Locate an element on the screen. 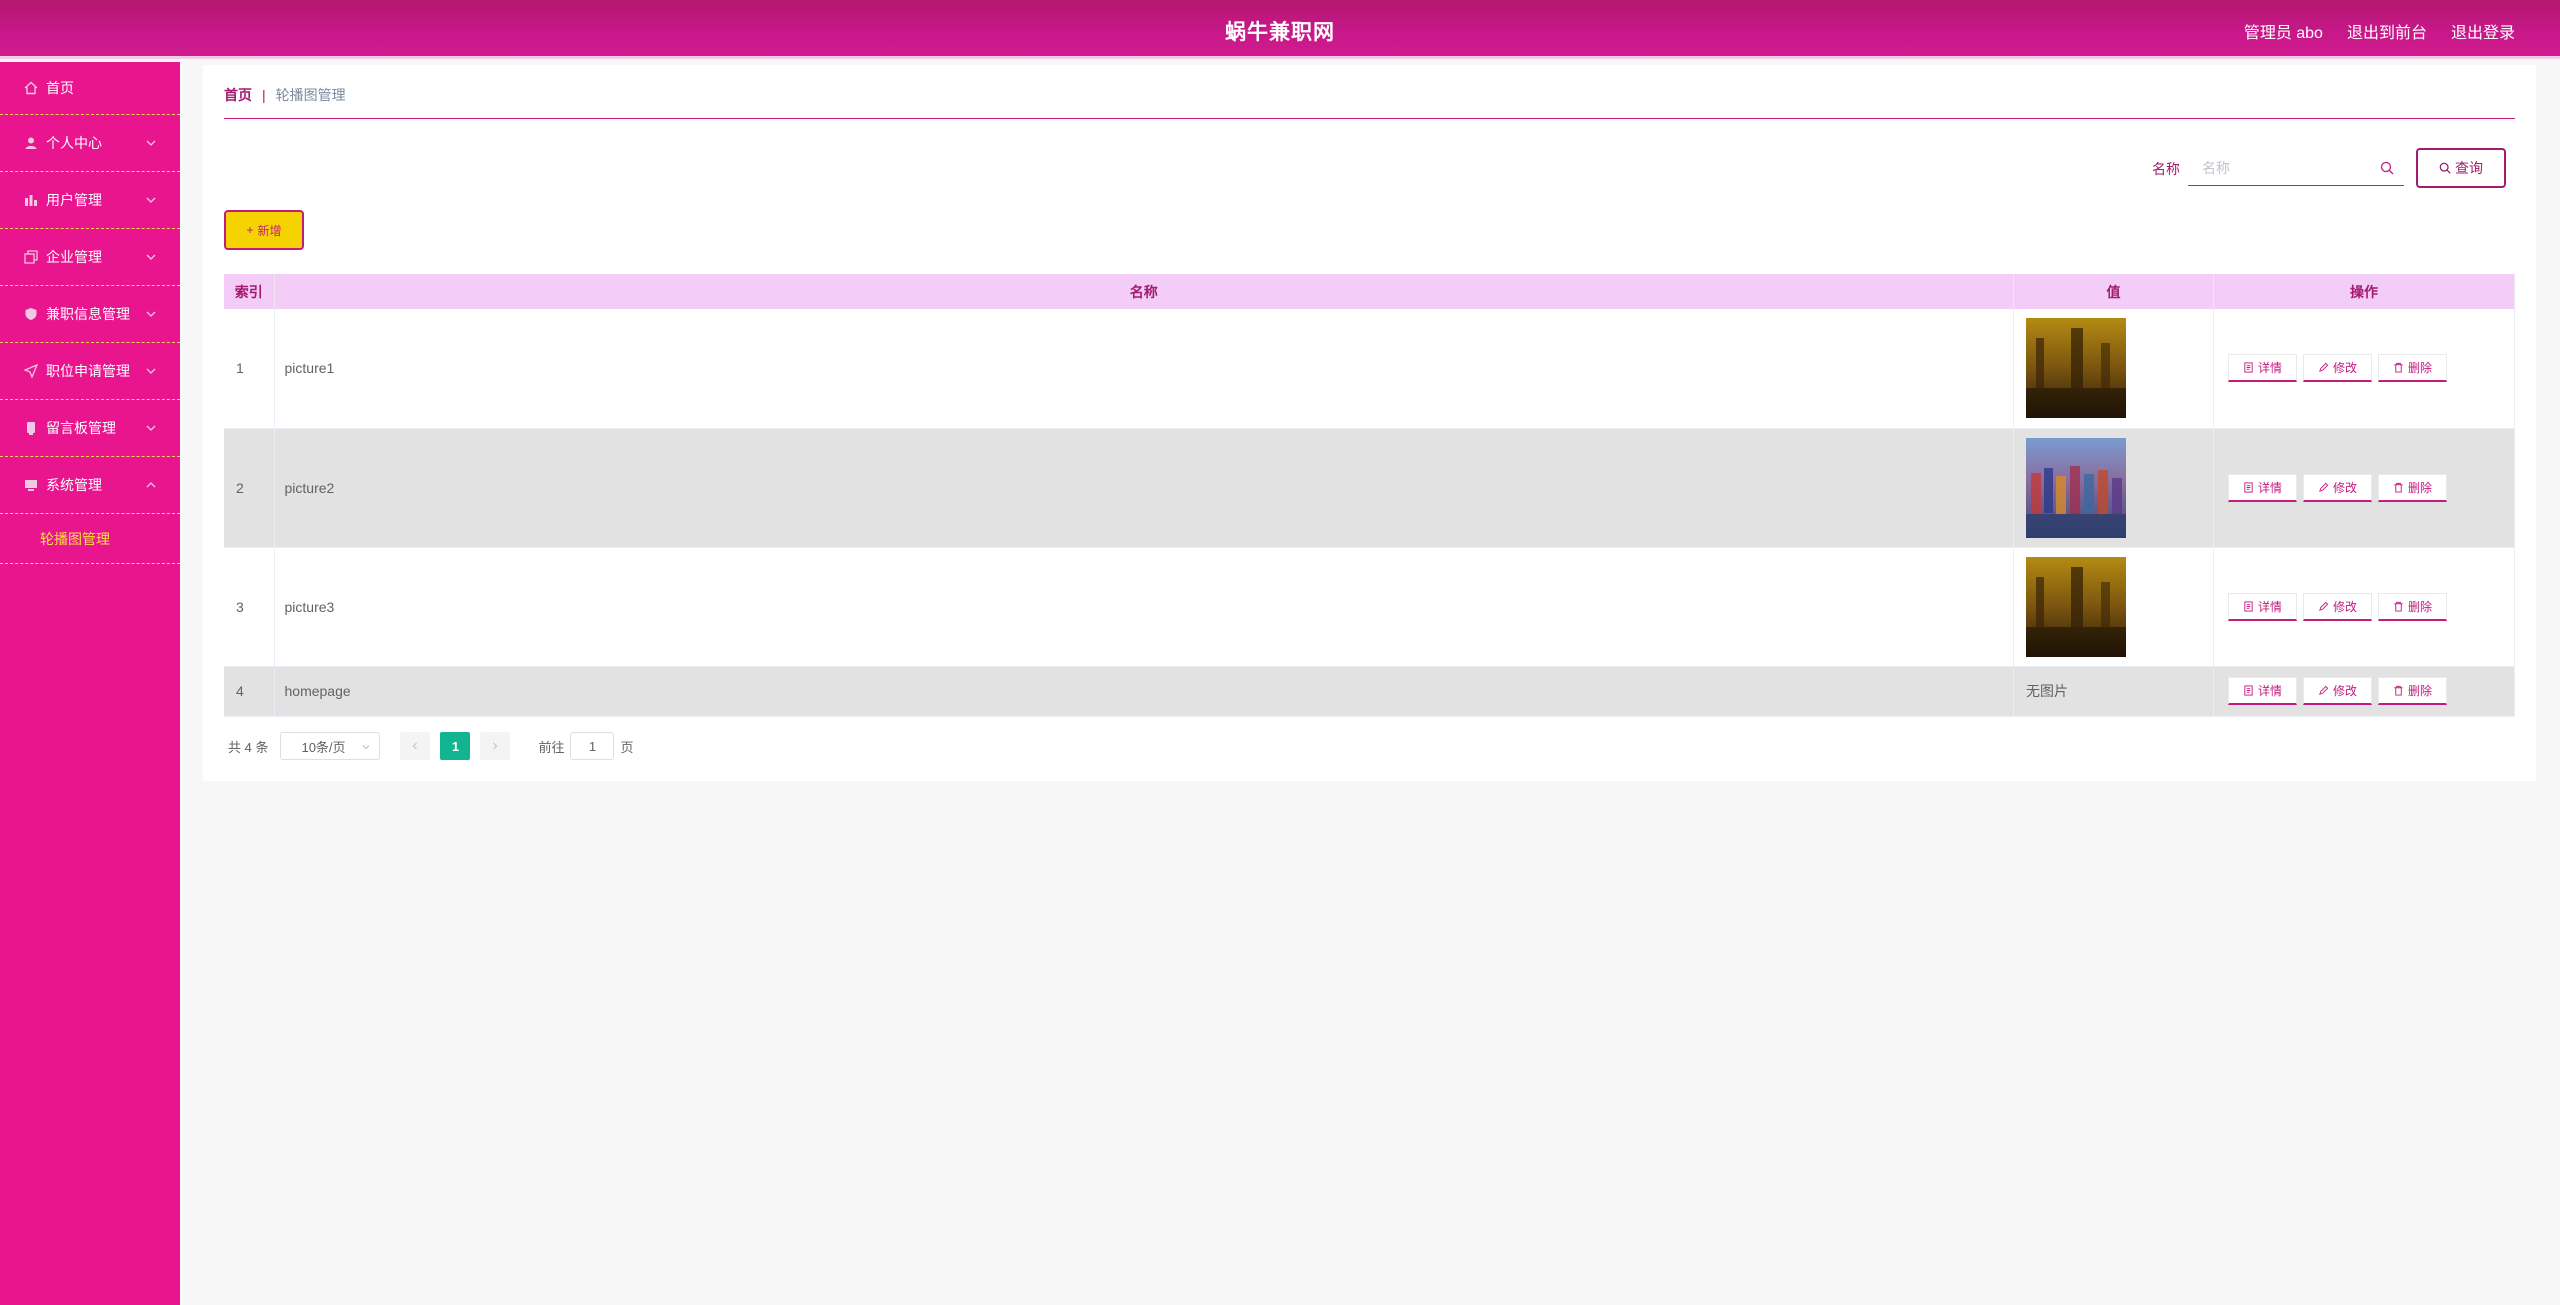  search-icon is located at coordinates (2387, 168).